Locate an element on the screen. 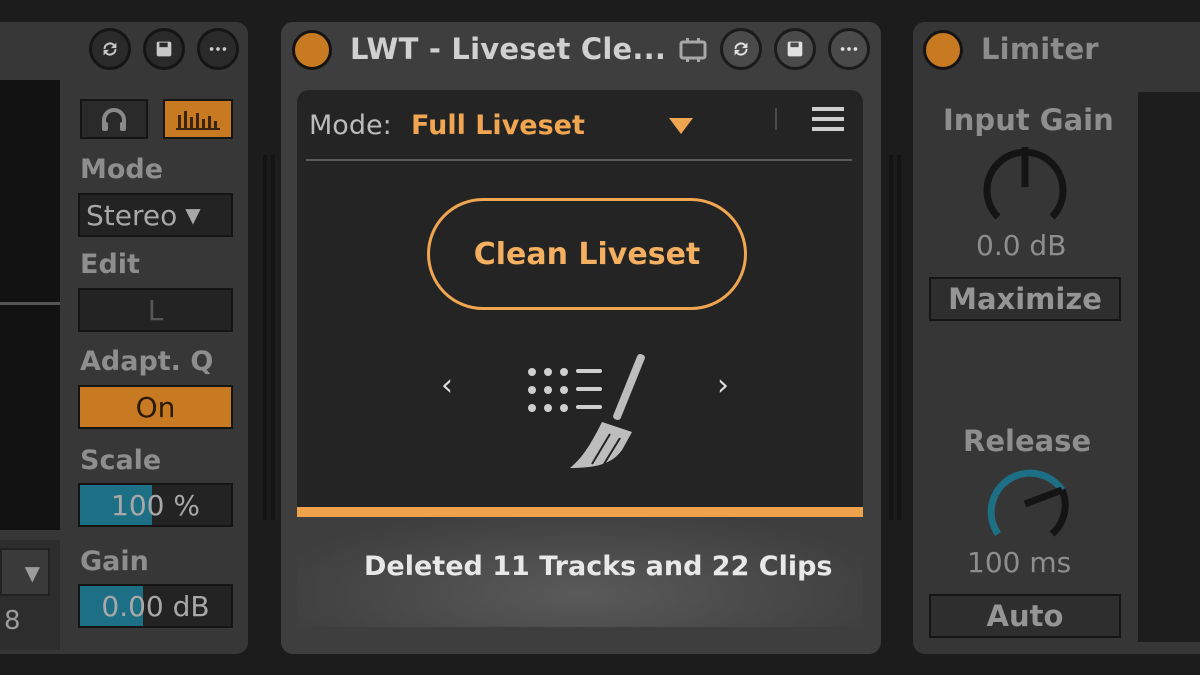 This screenshot has width=1200, height=675. scale-value: 100 % is located at coordinates (155, 505).